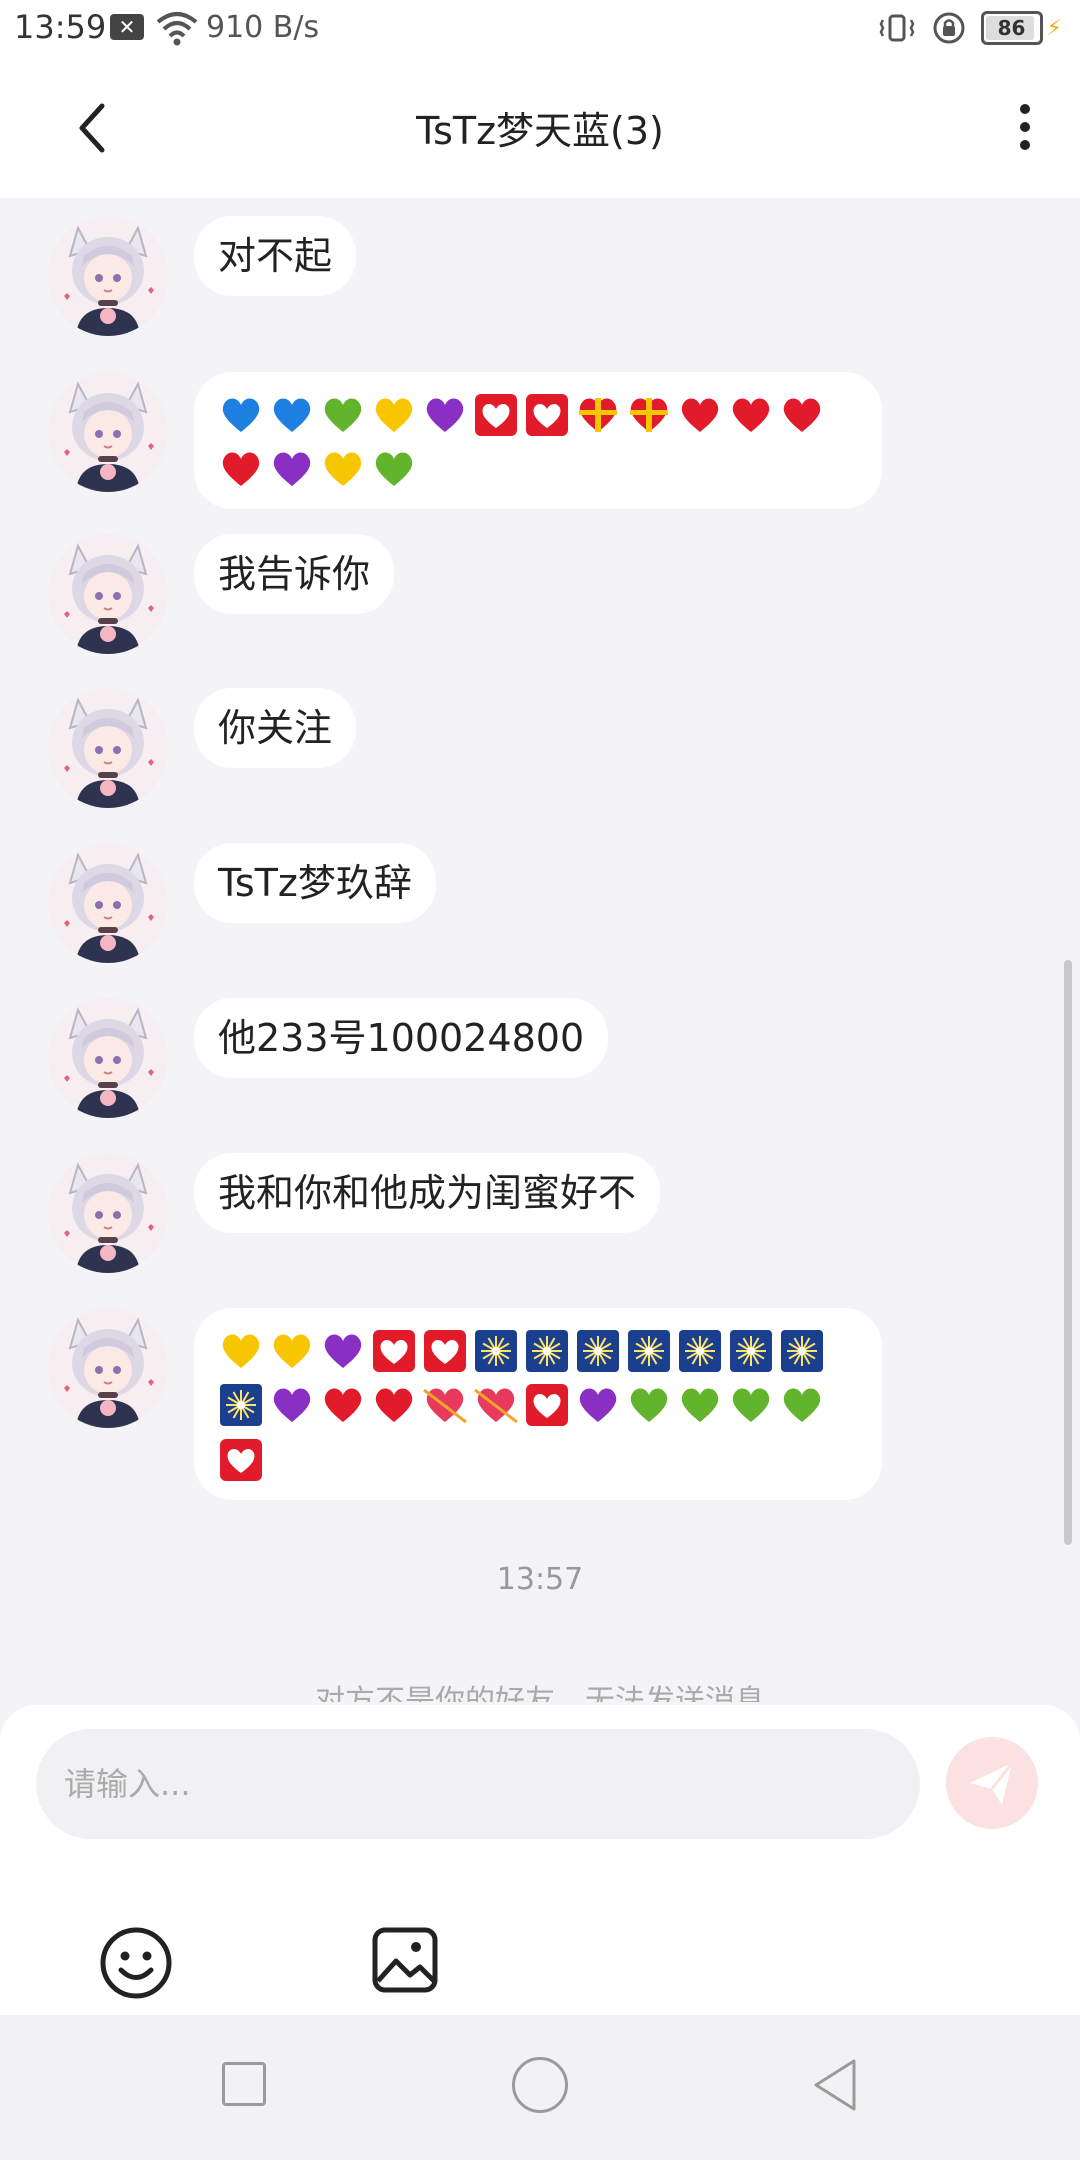 The width and height of the screenshot is (1080, 2160). Describe the element at coordinates (294, 574) in the screenshot. I see `message-bubble: 我告诉你` at that location.